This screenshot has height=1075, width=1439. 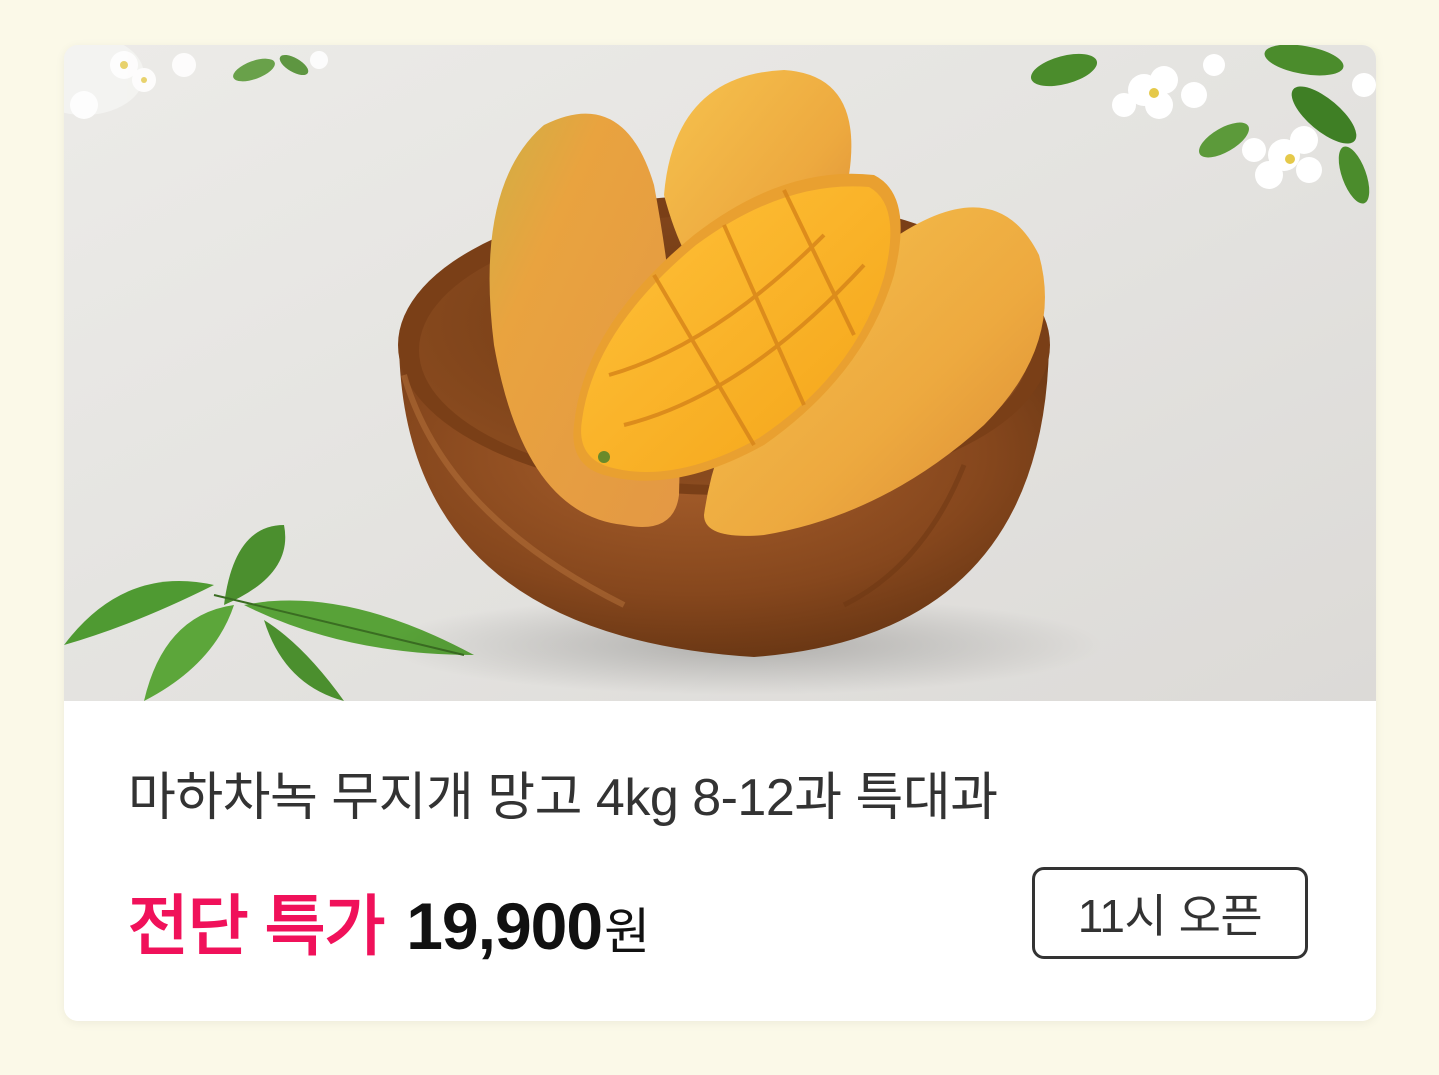 What do you see at coordinates (256, 926) in the screenshot?
I see `deal-label: 전단 특가` at bounding box center [256, 926].